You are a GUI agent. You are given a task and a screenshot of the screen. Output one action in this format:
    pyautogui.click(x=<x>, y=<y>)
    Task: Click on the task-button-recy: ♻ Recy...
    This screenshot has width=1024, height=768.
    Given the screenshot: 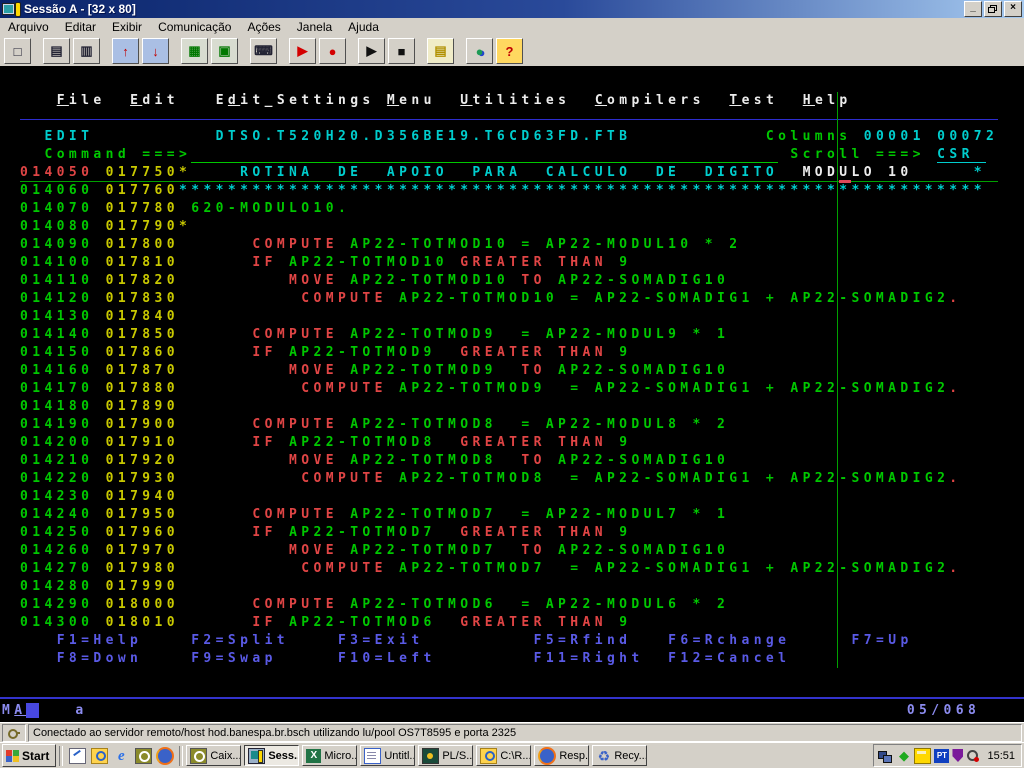 What is the action you would take?
    pyautogui.click(x=620, y=755)
    